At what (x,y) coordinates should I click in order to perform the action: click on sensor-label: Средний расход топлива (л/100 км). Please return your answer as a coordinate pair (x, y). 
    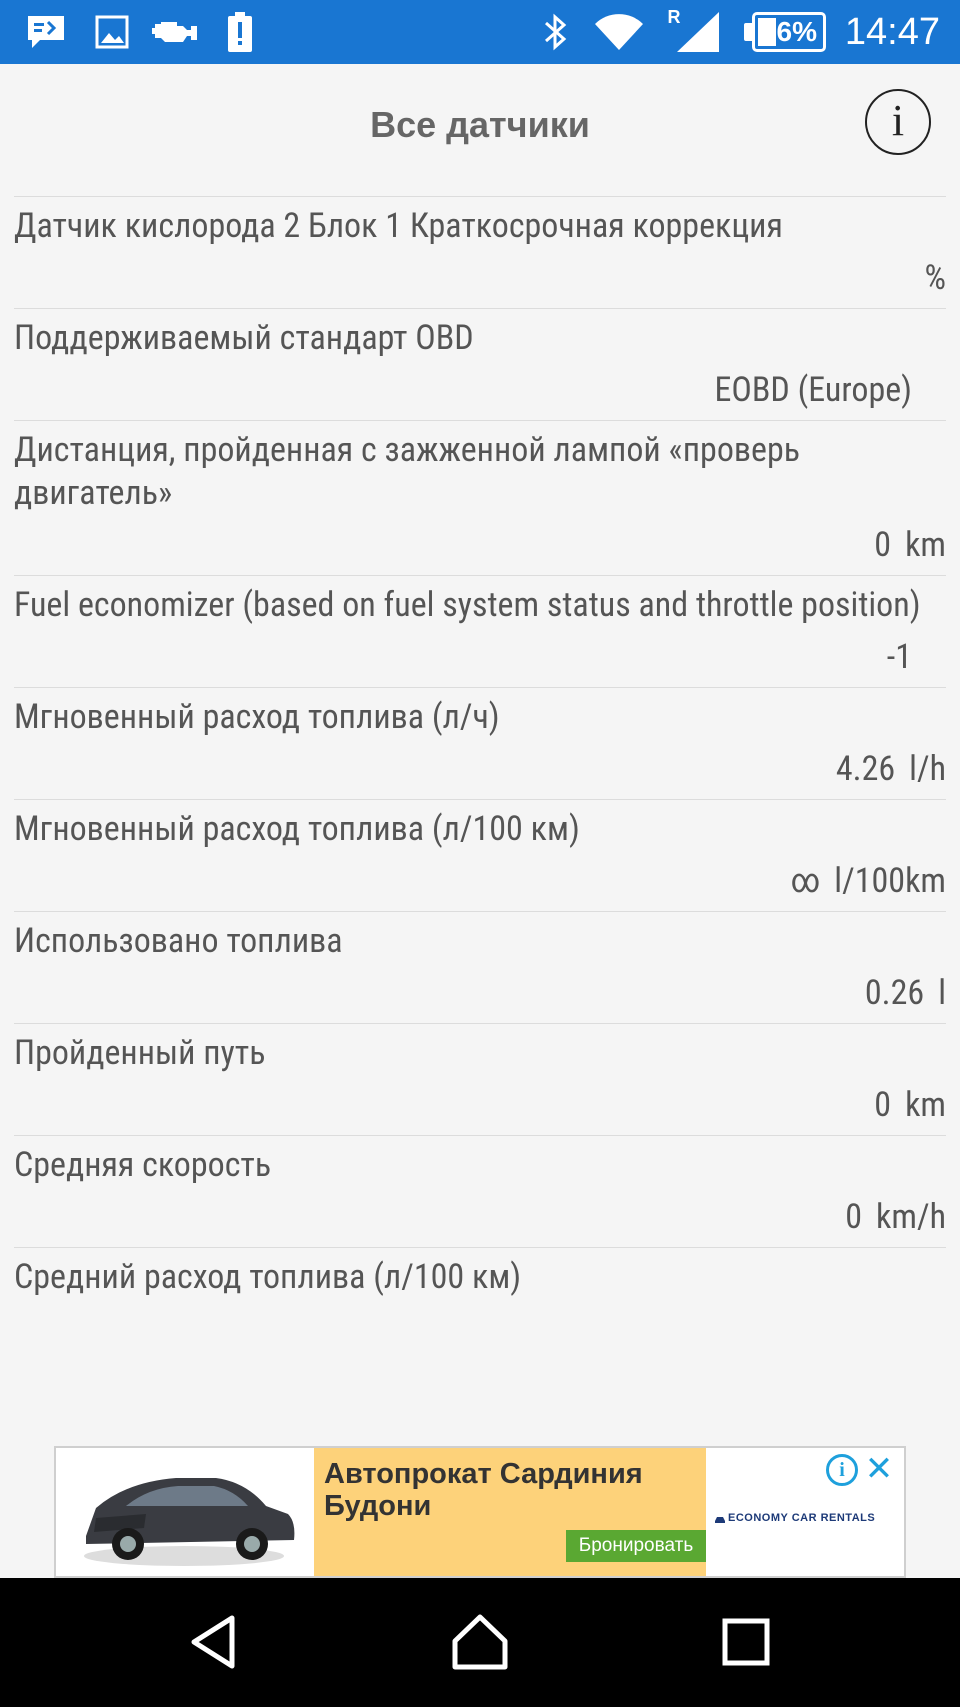
    Looking at the image, I should click on (268, 1277).